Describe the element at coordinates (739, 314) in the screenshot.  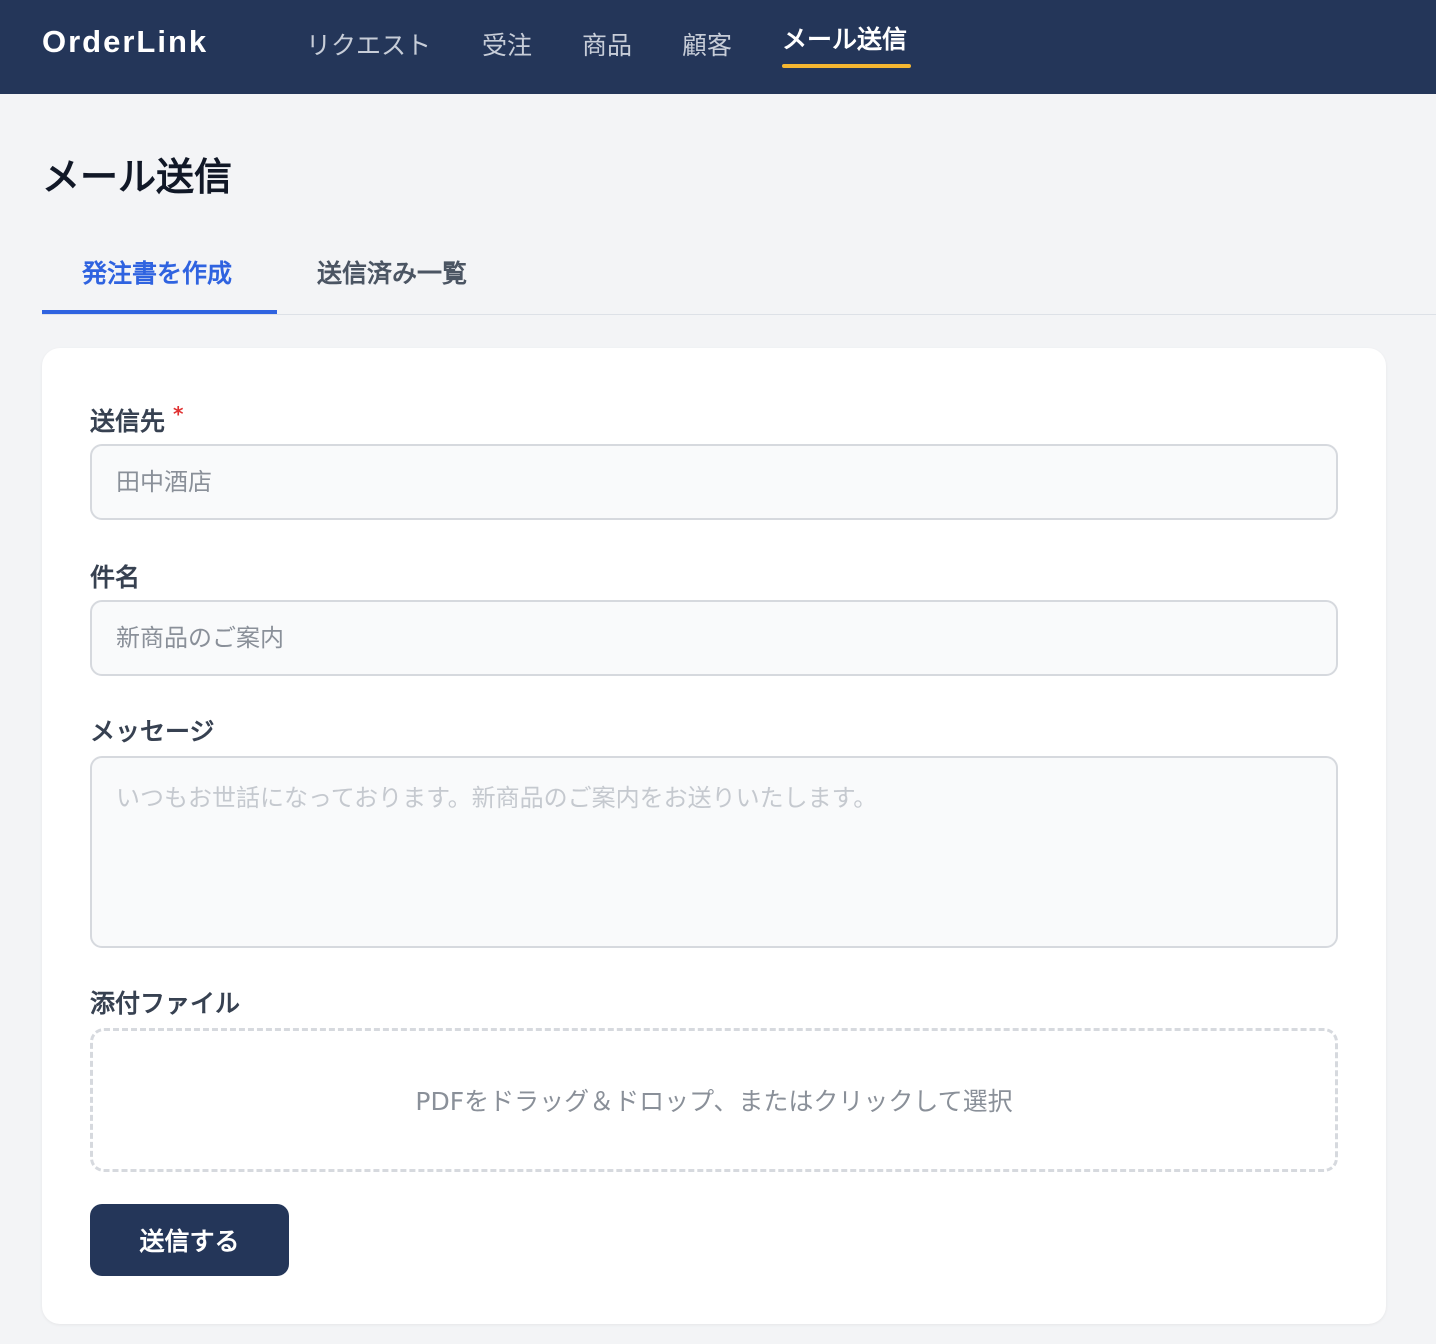
I see `tabs-divider` at that location.